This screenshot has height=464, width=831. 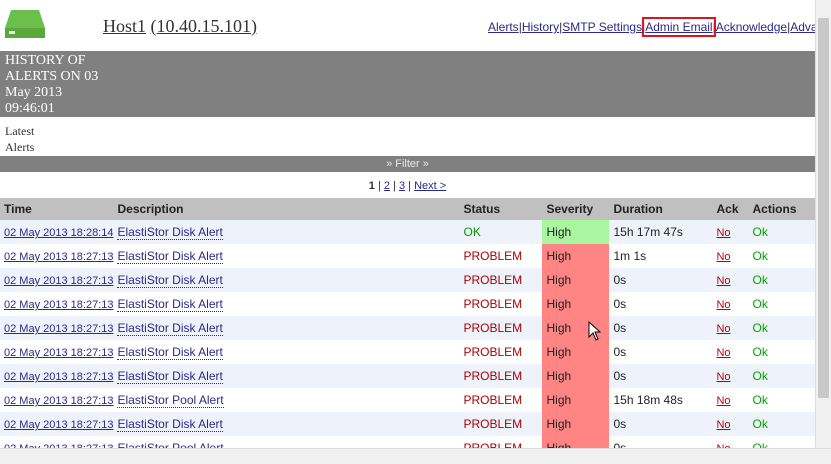 What do you see at coordinates (430, 186) in the screenshot?
I see `next-page-link: Next >` at bounding box center [430, 186].